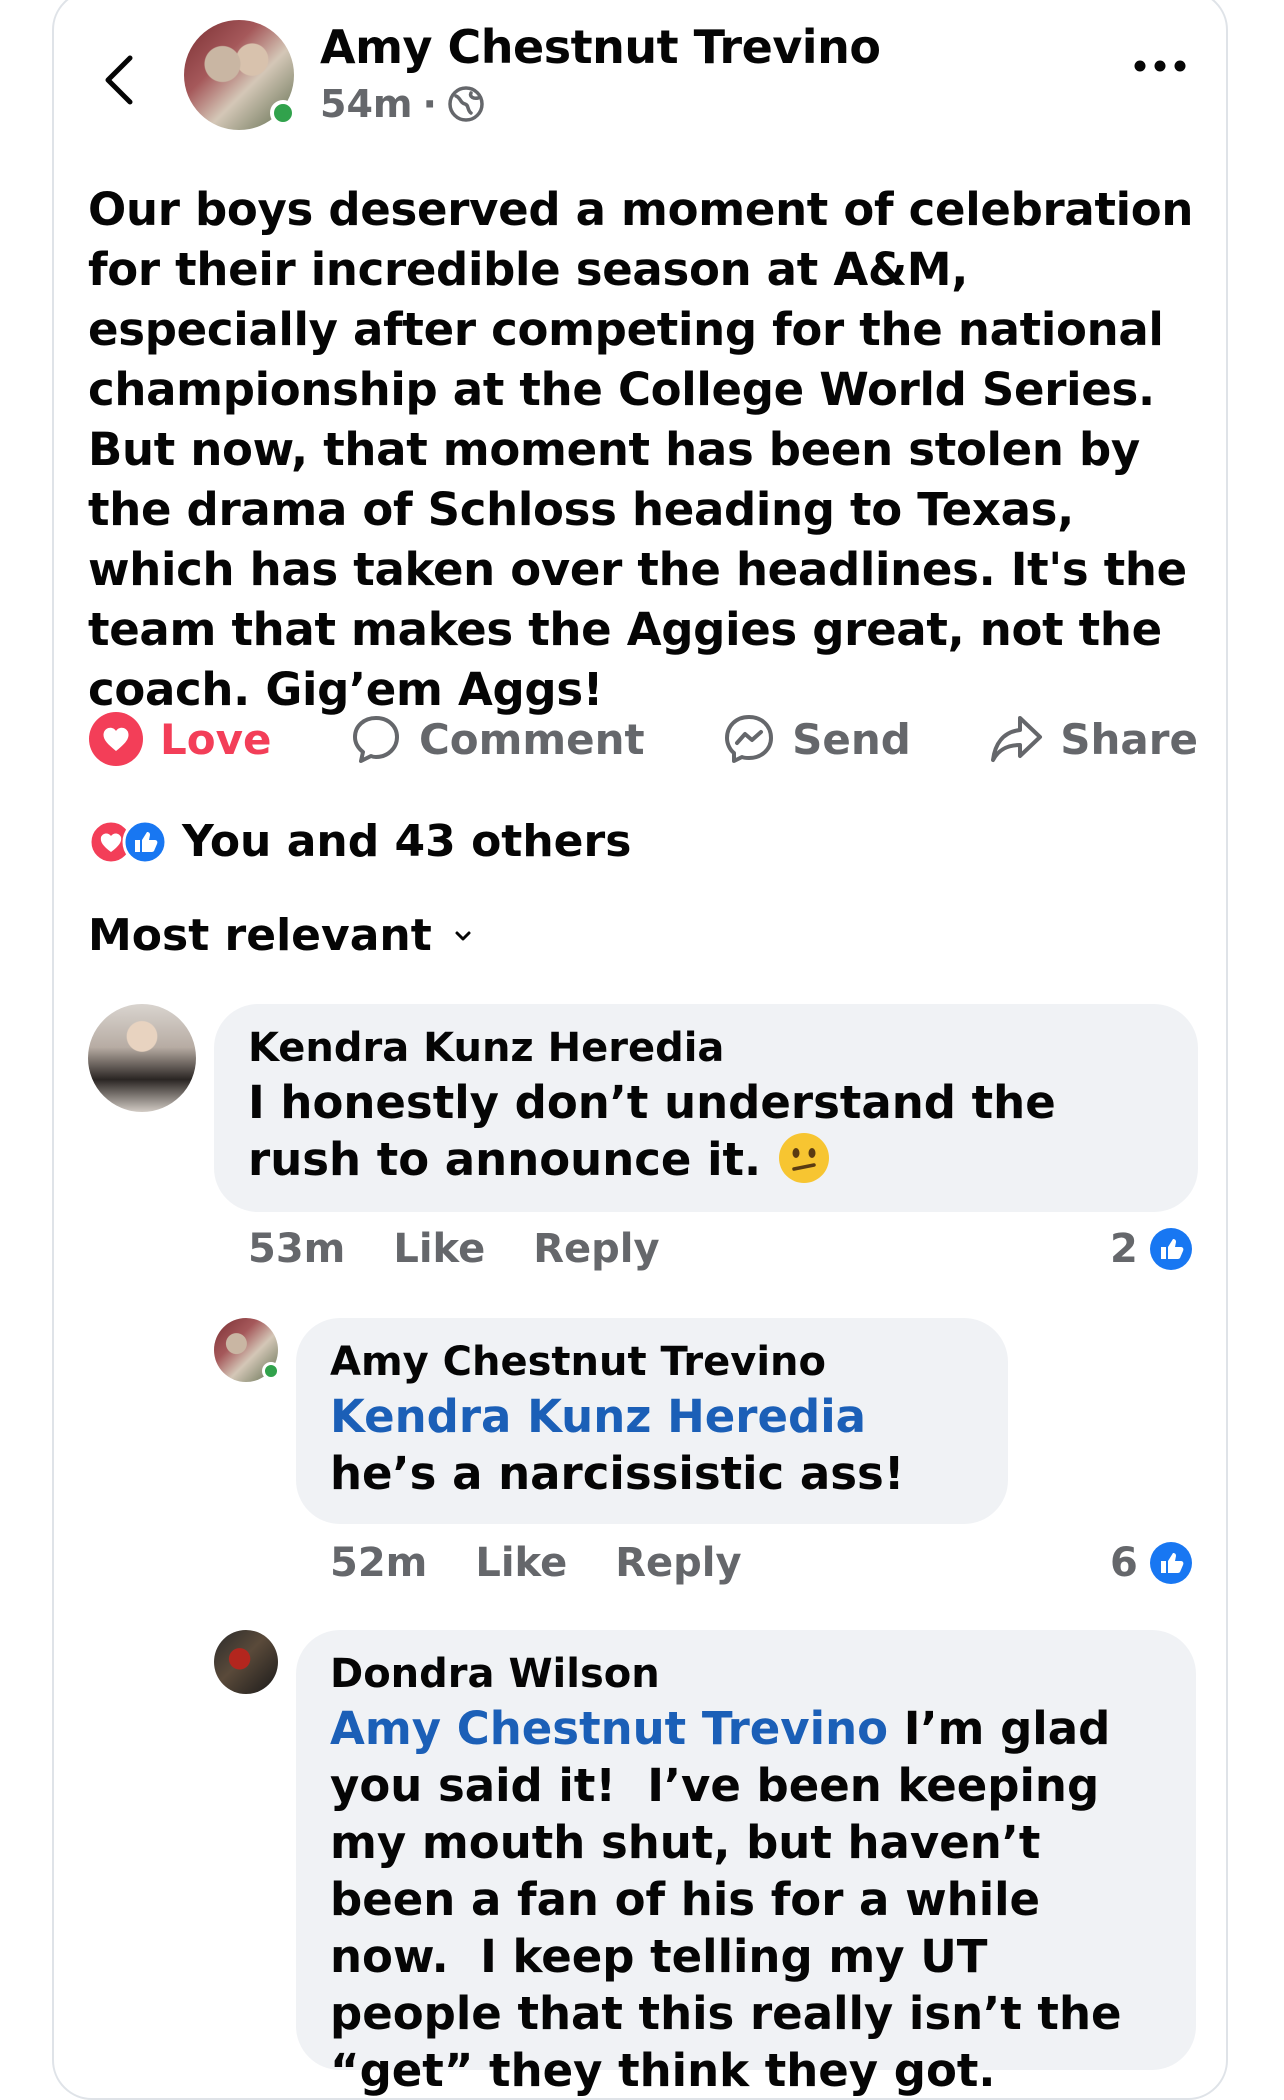 The height and width of the screenshot is (2100, 1284). I want to click on comment-button: Comment, so click(497, 739).